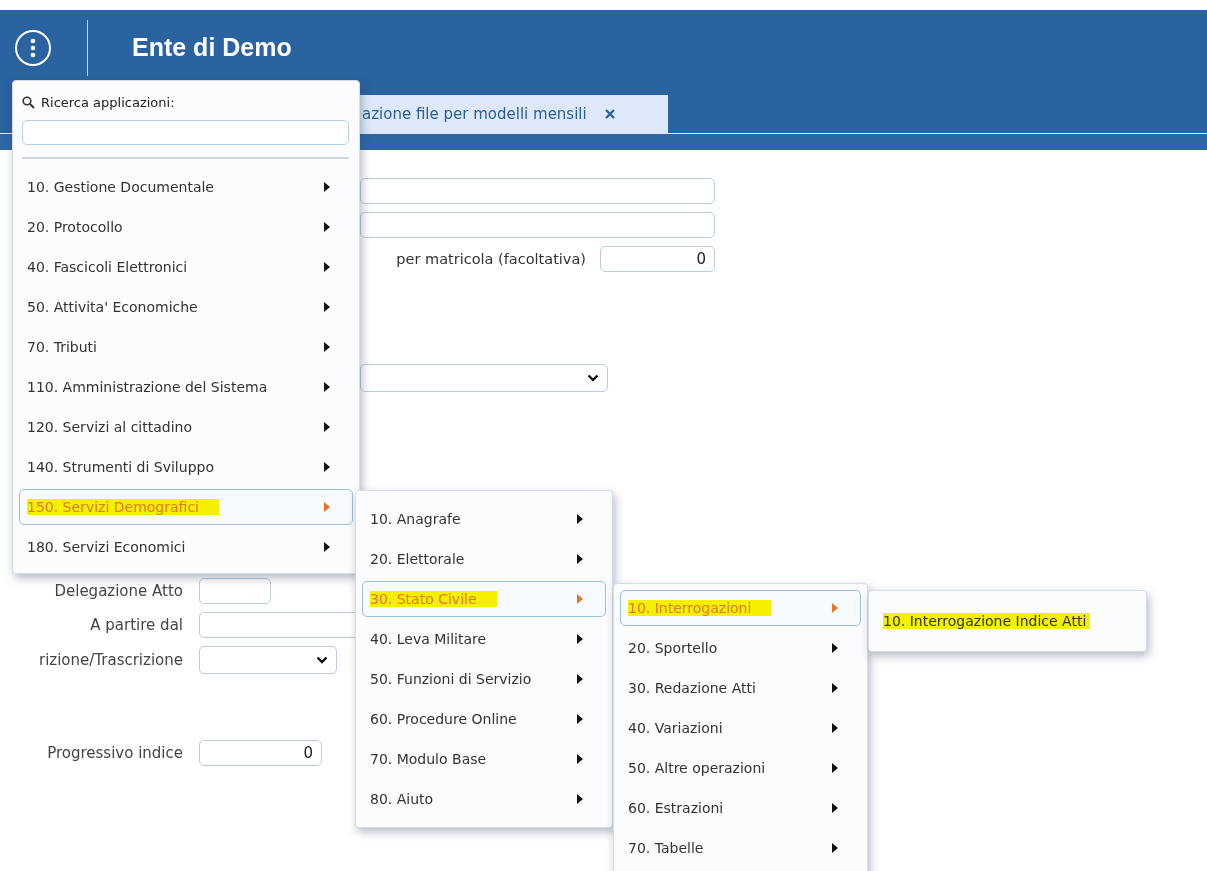 The width and height of the screenshot is (1207, 871). I want to click on search-label: Ricerca applicazioni:, so click(108, 102).